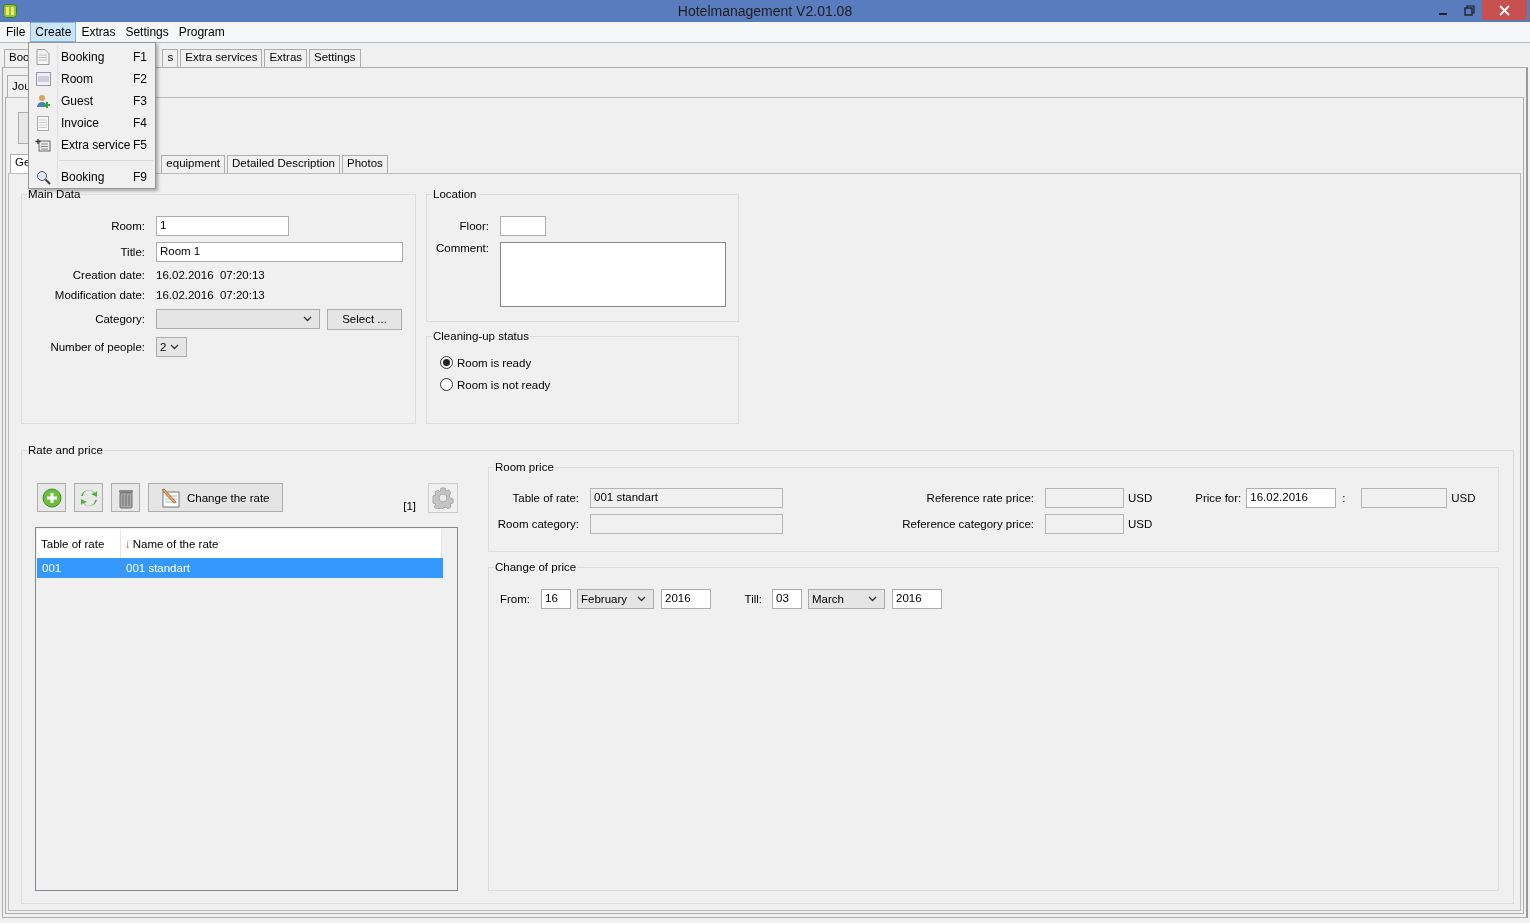 Image resolution: width=1530 pixels, height=923 pixels. Describe the element at coordinates (765, 11) in the screenshot. I see `window-title: Hotelmanagement V2.01.08` at that location.